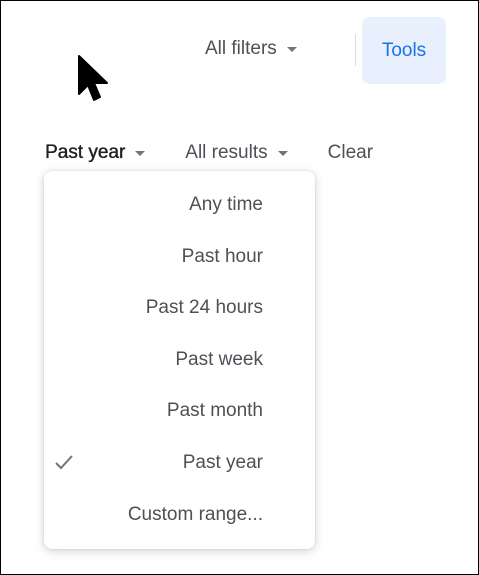 This screenshot has width=479, height=575. I want to click on mouse-cursor-icon, so click(93, 78).